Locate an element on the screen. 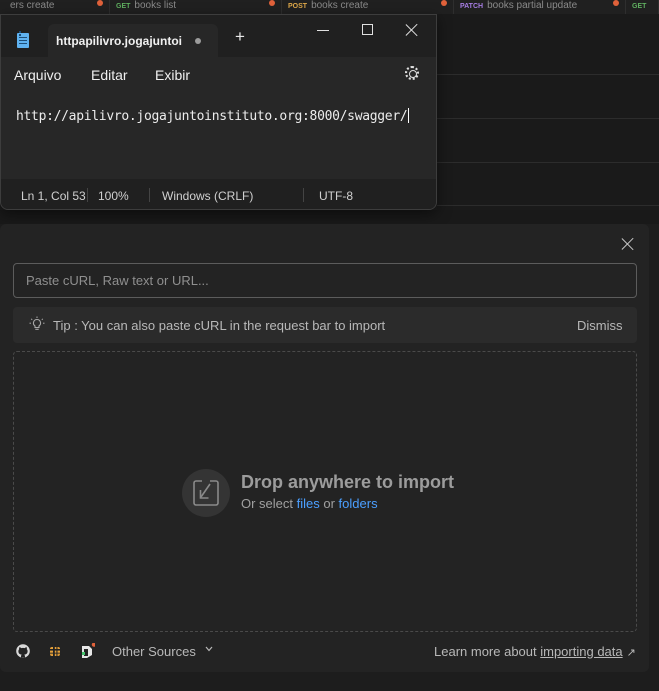 Image resolution: width=659 pixels, height=691 pixels. line-ending: Windows (CRLF) is located at coordinates (207, 196).